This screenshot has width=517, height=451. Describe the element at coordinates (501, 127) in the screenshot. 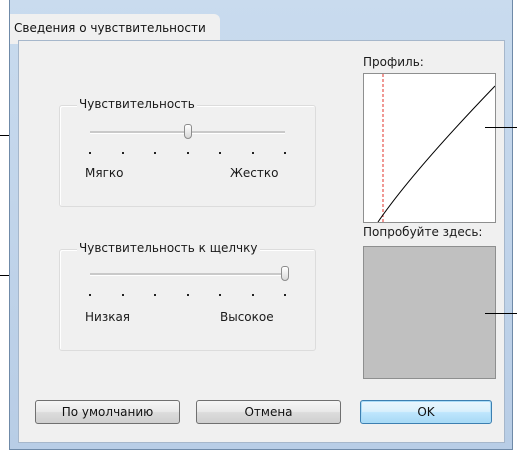

I see `profile-callout-line` at that location.